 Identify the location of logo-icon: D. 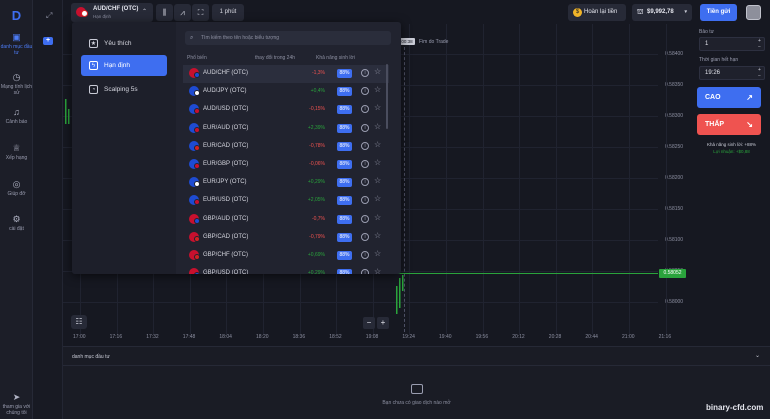
(16, 15).